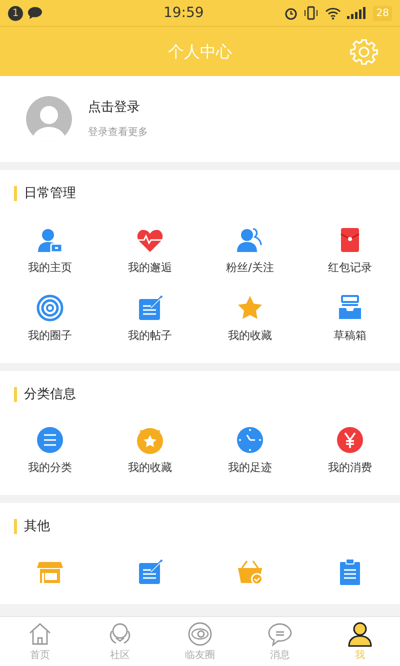 This screenshot has height=666, width=400. I want to click on star-box-icon, so click(150, 440).